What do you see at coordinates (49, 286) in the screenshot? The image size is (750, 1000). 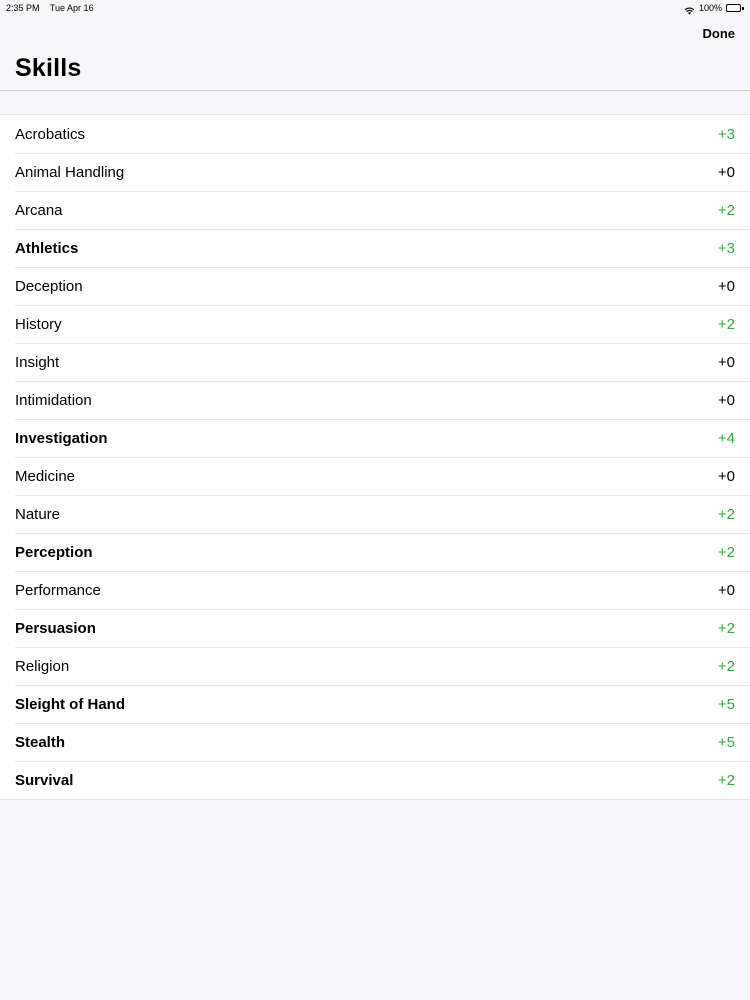 I see `skill-name: Deception` at bounding box center [49, 286].